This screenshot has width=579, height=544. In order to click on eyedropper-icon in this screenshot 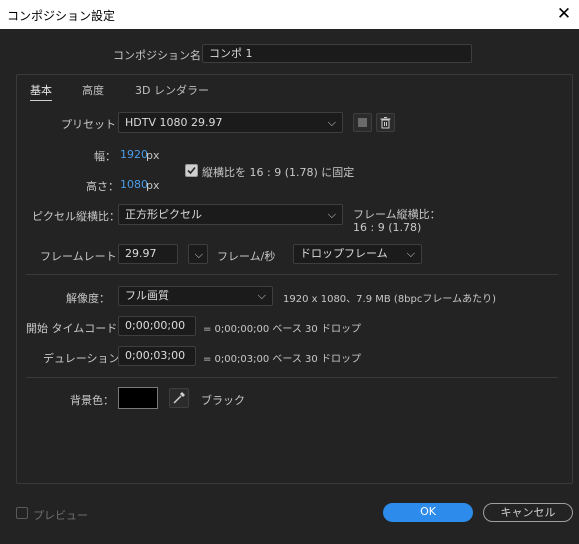, I will do `click(179, 398)`.